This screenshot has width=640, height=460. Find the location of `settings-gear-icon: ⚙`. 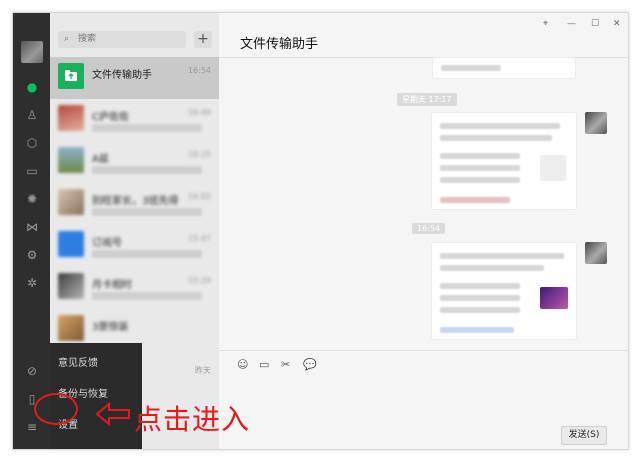

settings-gear-icon: ⚙ is located at coordinates (32, 255).